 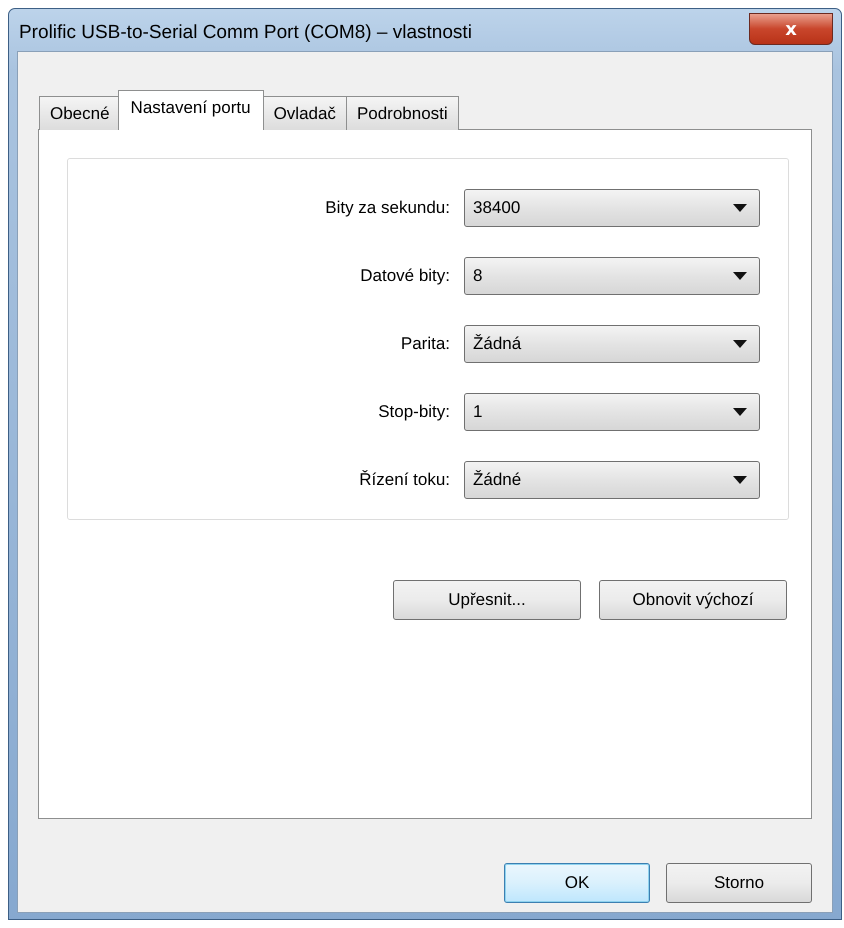 I want to click on tab: Podrobnosti, so click(x=402, y=113).